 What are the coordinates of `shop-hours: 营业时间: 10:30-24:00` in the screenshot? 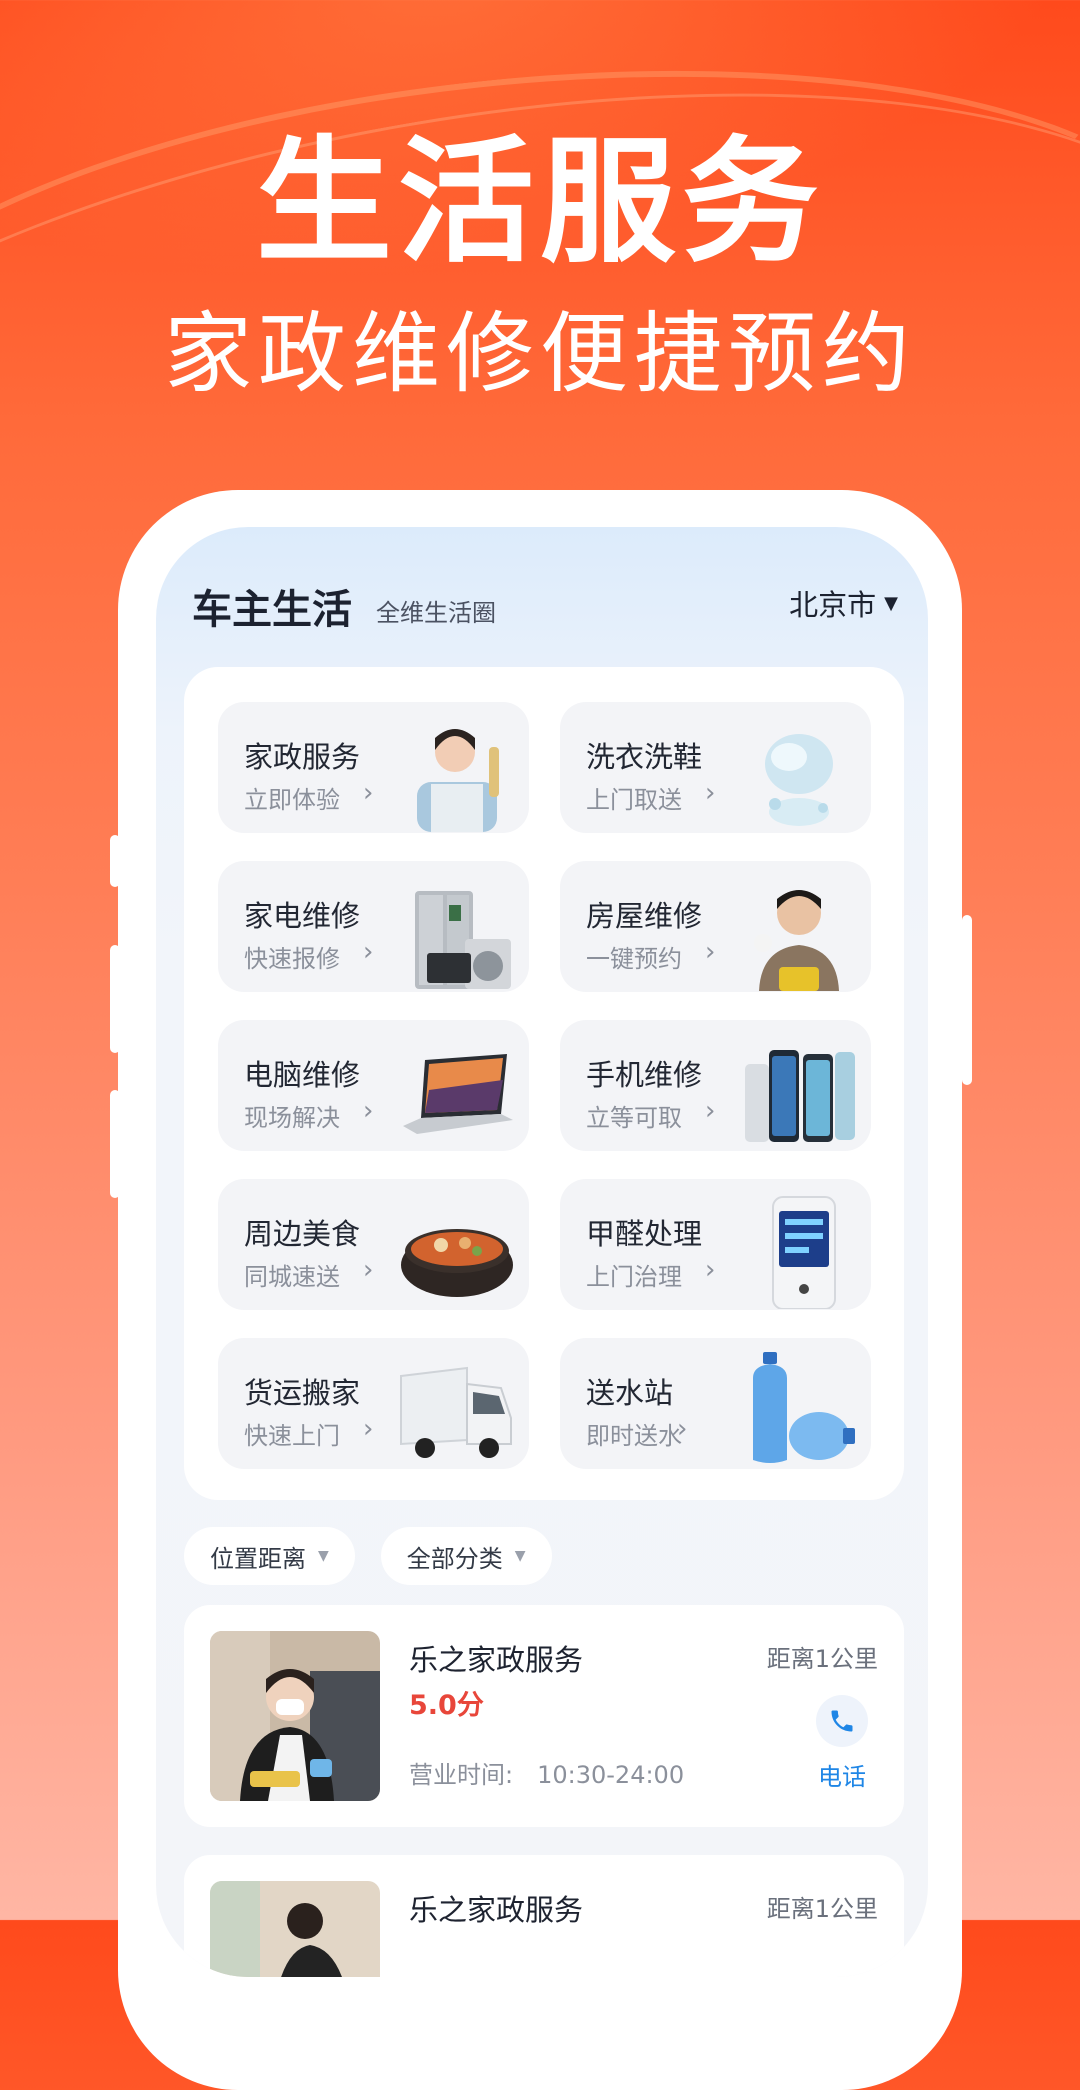 It's located at (546, 1772).